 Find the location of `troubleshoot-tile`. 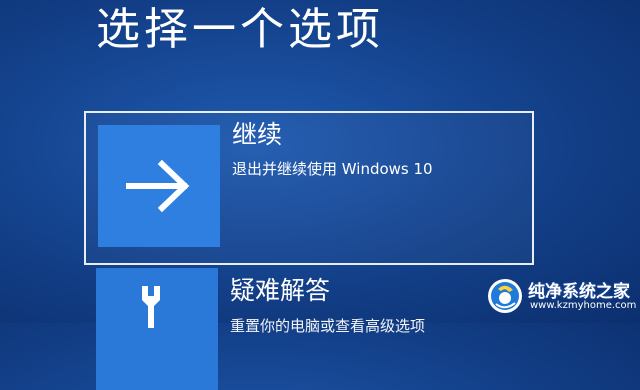

troubleshoot-tile is located at coordinates (157, 329).